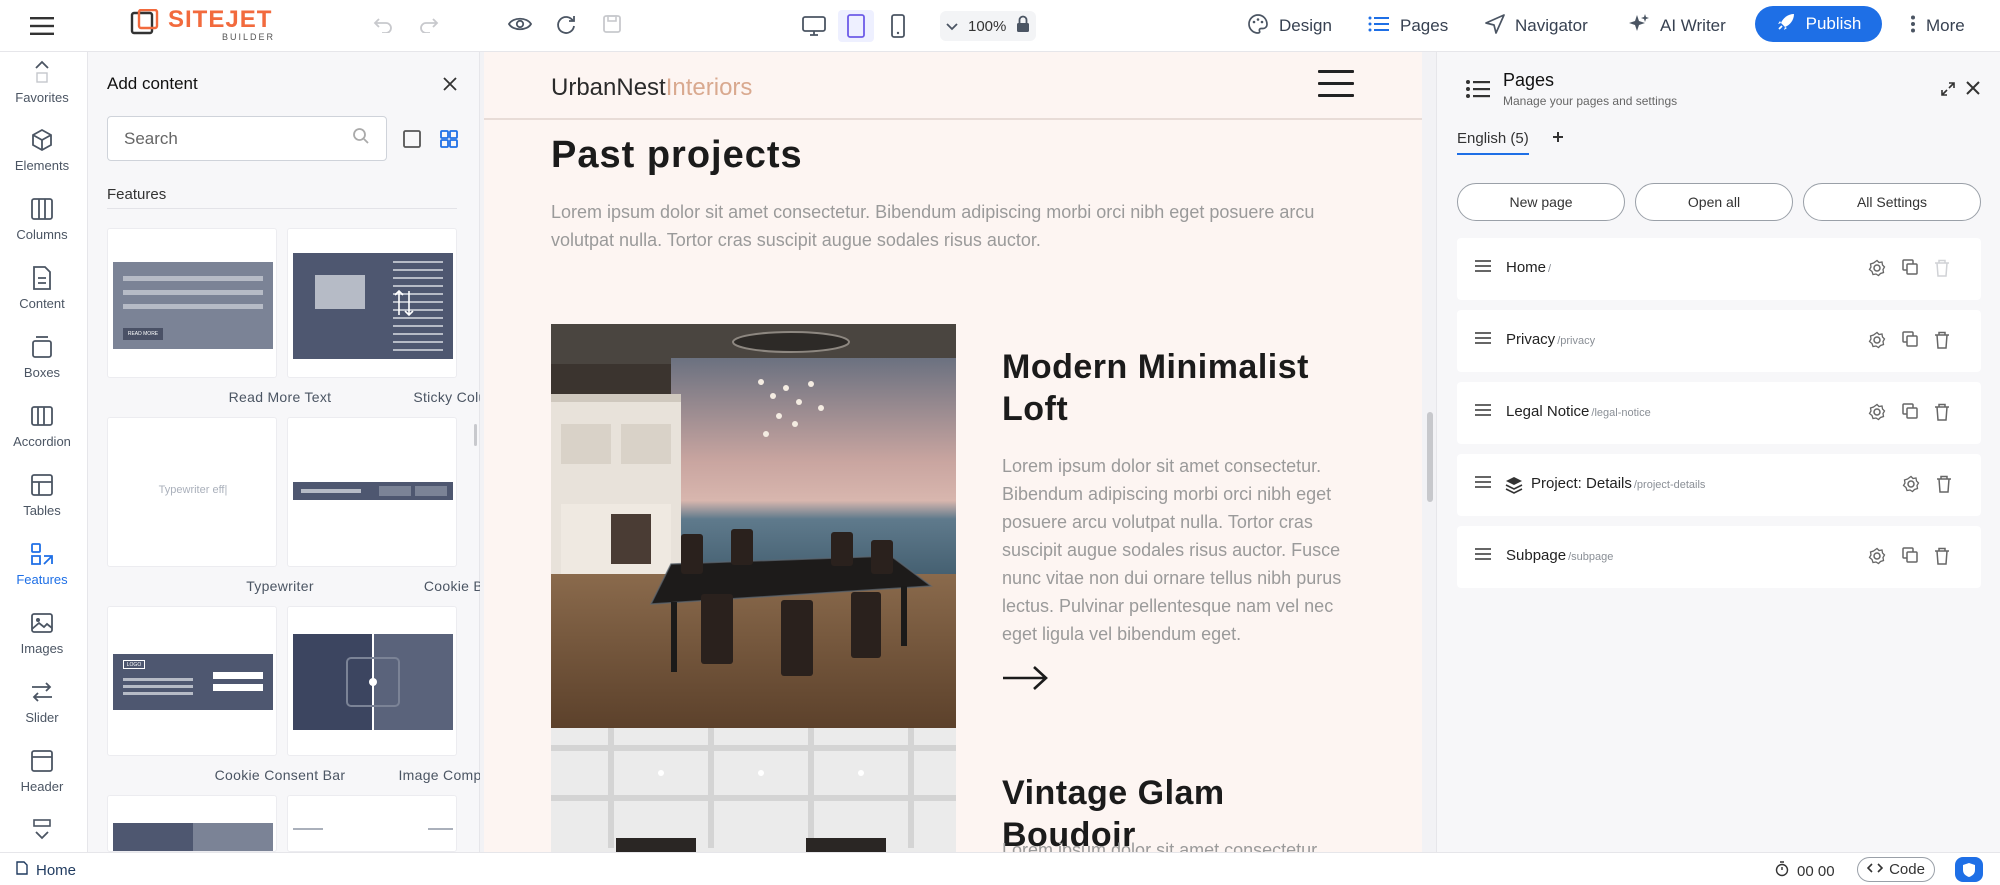  What do you see at coordinates (192, 492) in the screenshot?
I see `tile-typewriter: Typewriter eff|` at bounding box center [192, 492].